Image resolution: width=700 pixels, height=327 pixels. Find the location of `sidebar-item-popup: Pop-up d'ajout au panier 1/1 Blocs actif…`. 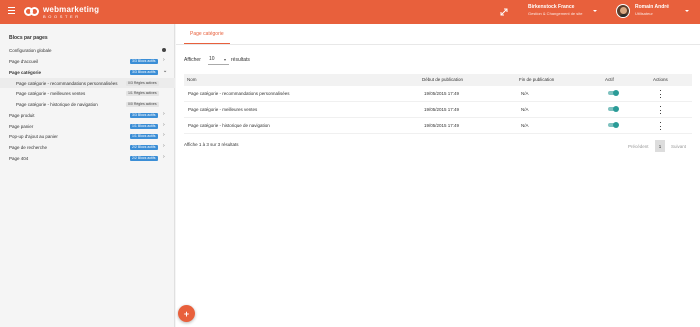

sidebar-item-popup: Pop-up d'ajout au panier 1/1 Blocs actif… is located at coordinates (87, 136).